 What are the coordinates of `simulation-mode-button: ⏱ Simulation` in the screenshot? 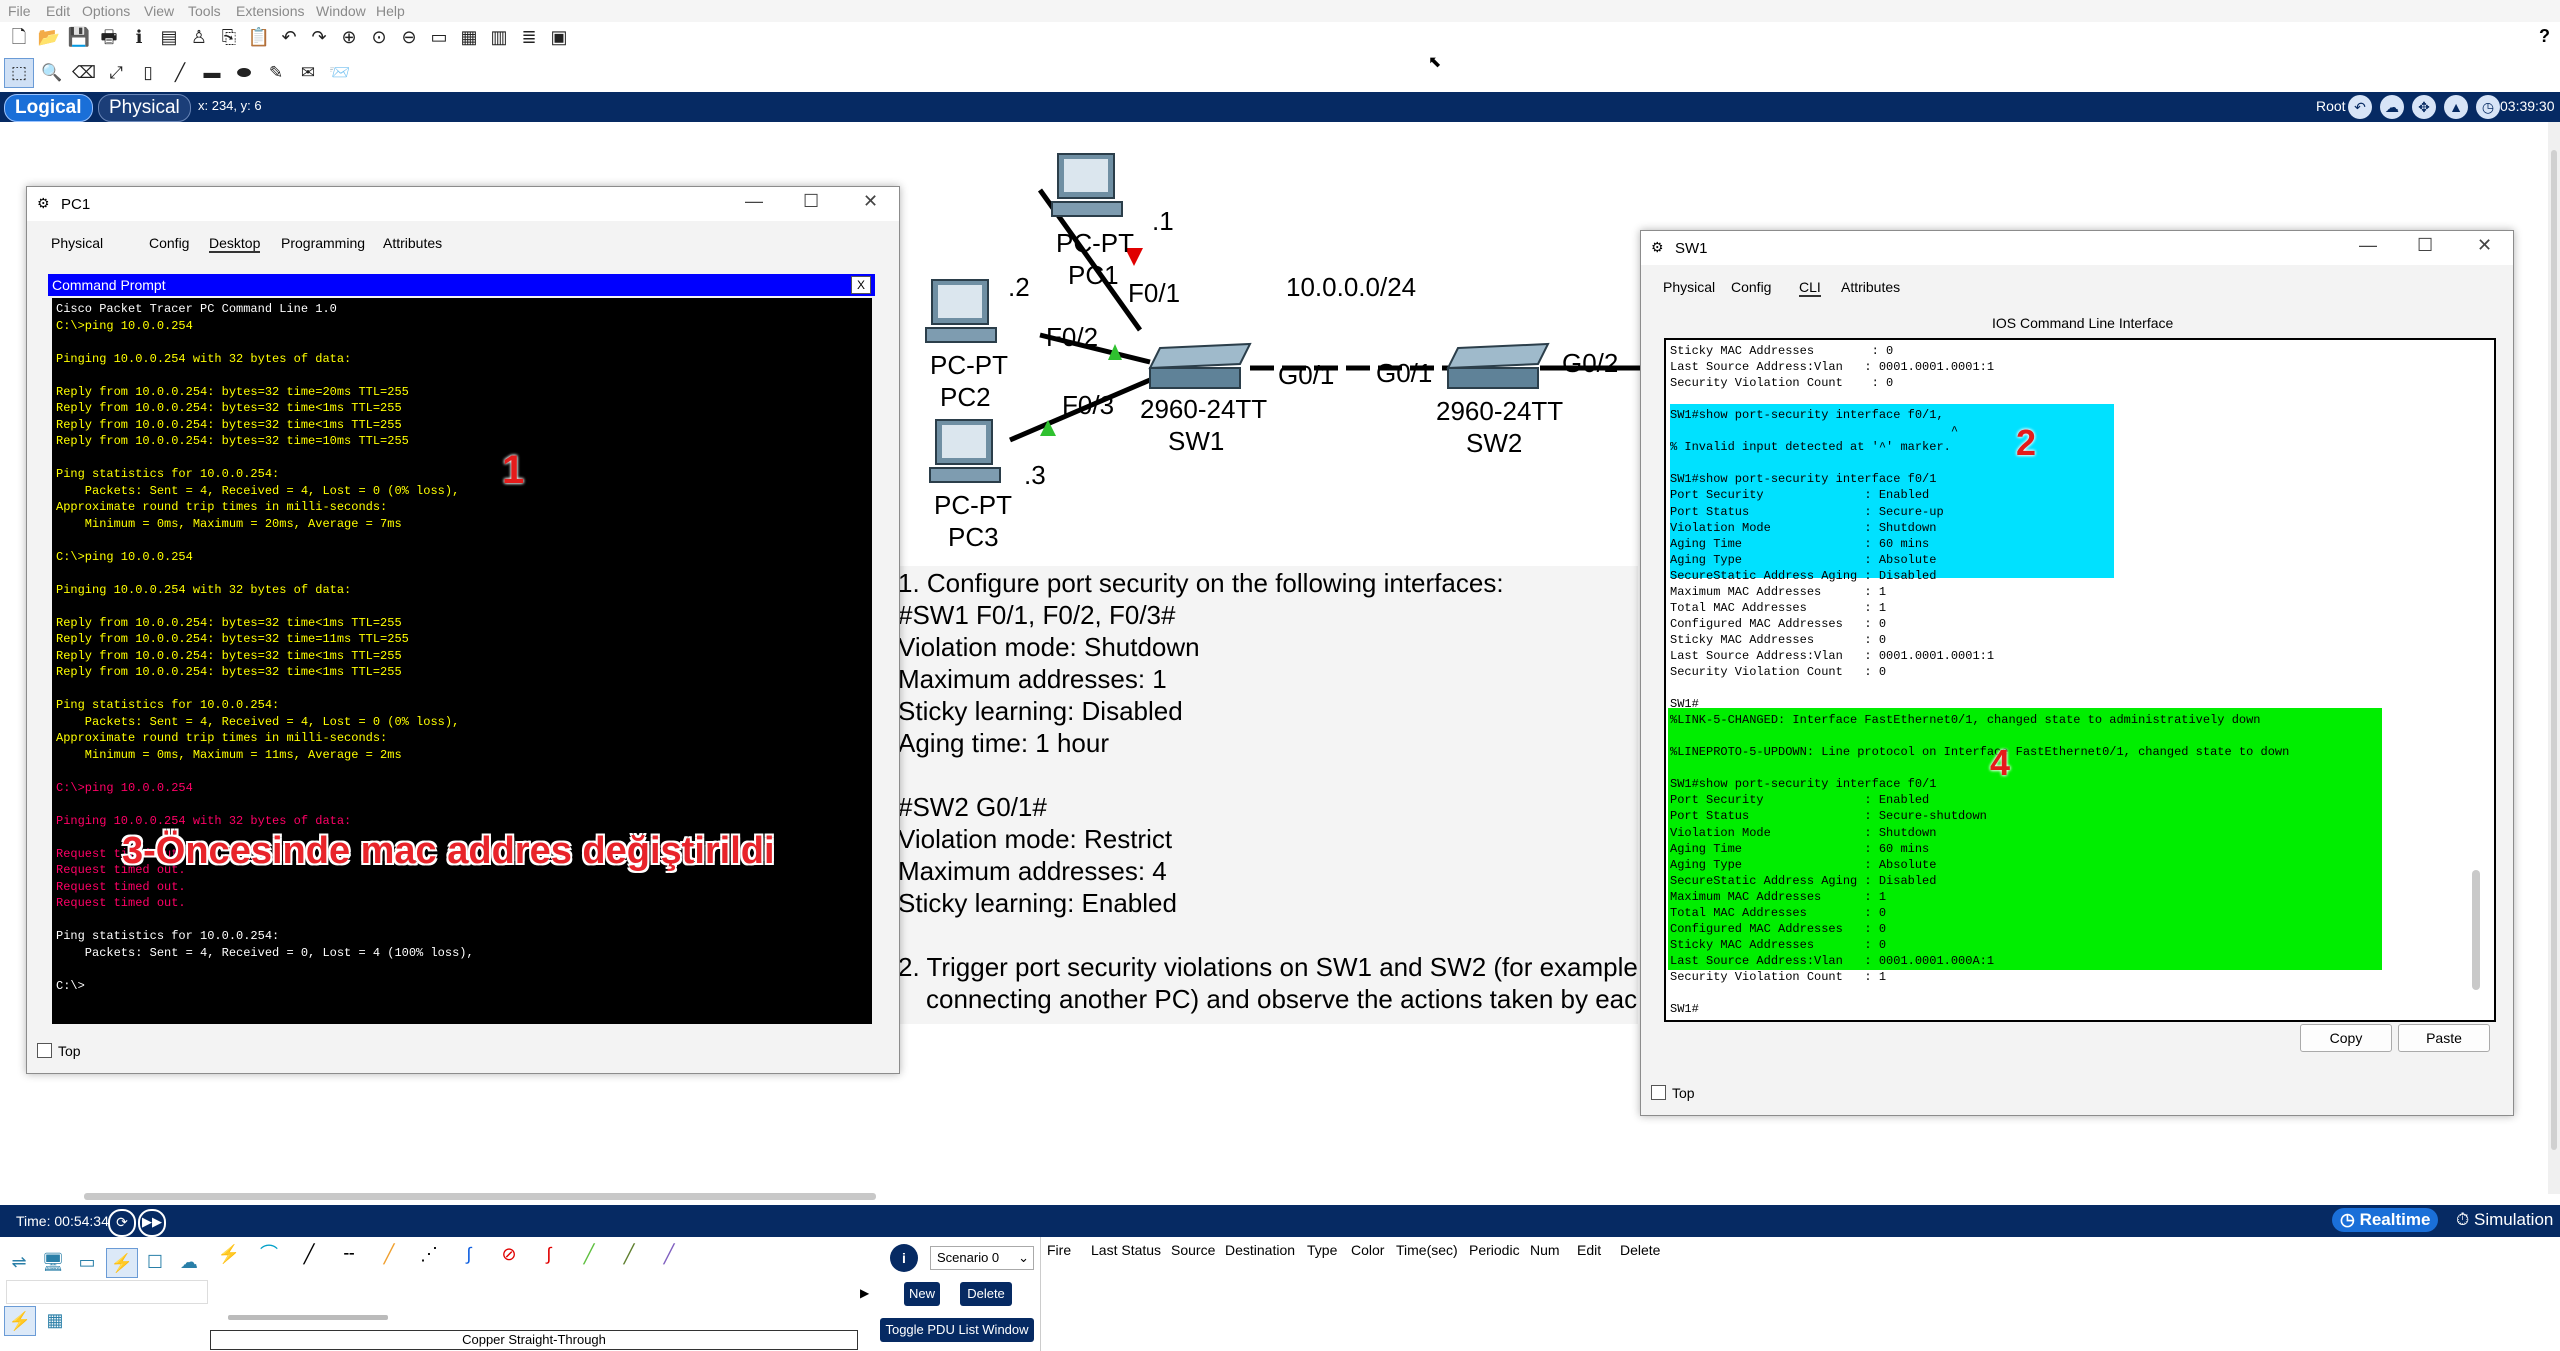 It's located at (2504, 1220).